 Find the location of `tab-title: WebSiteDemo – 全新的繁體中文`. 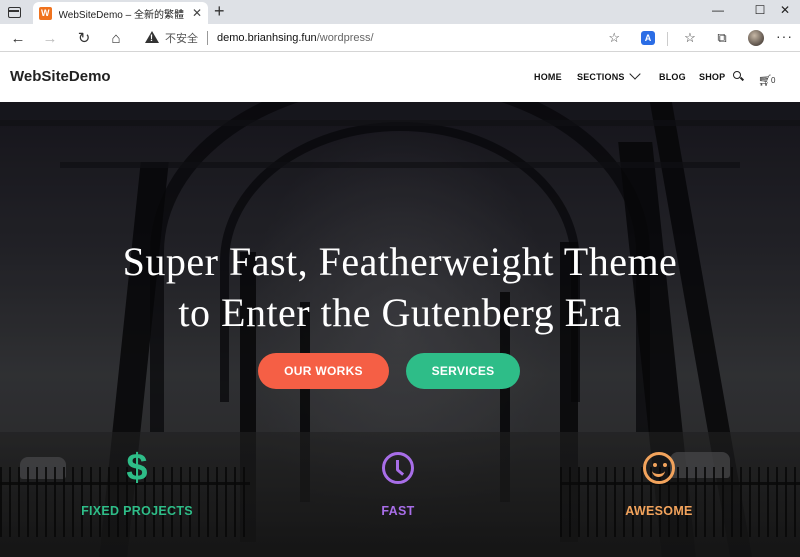

tab-title: WebSiteDemo – 全新的繁體中文 is located at coordinates (121, 15).